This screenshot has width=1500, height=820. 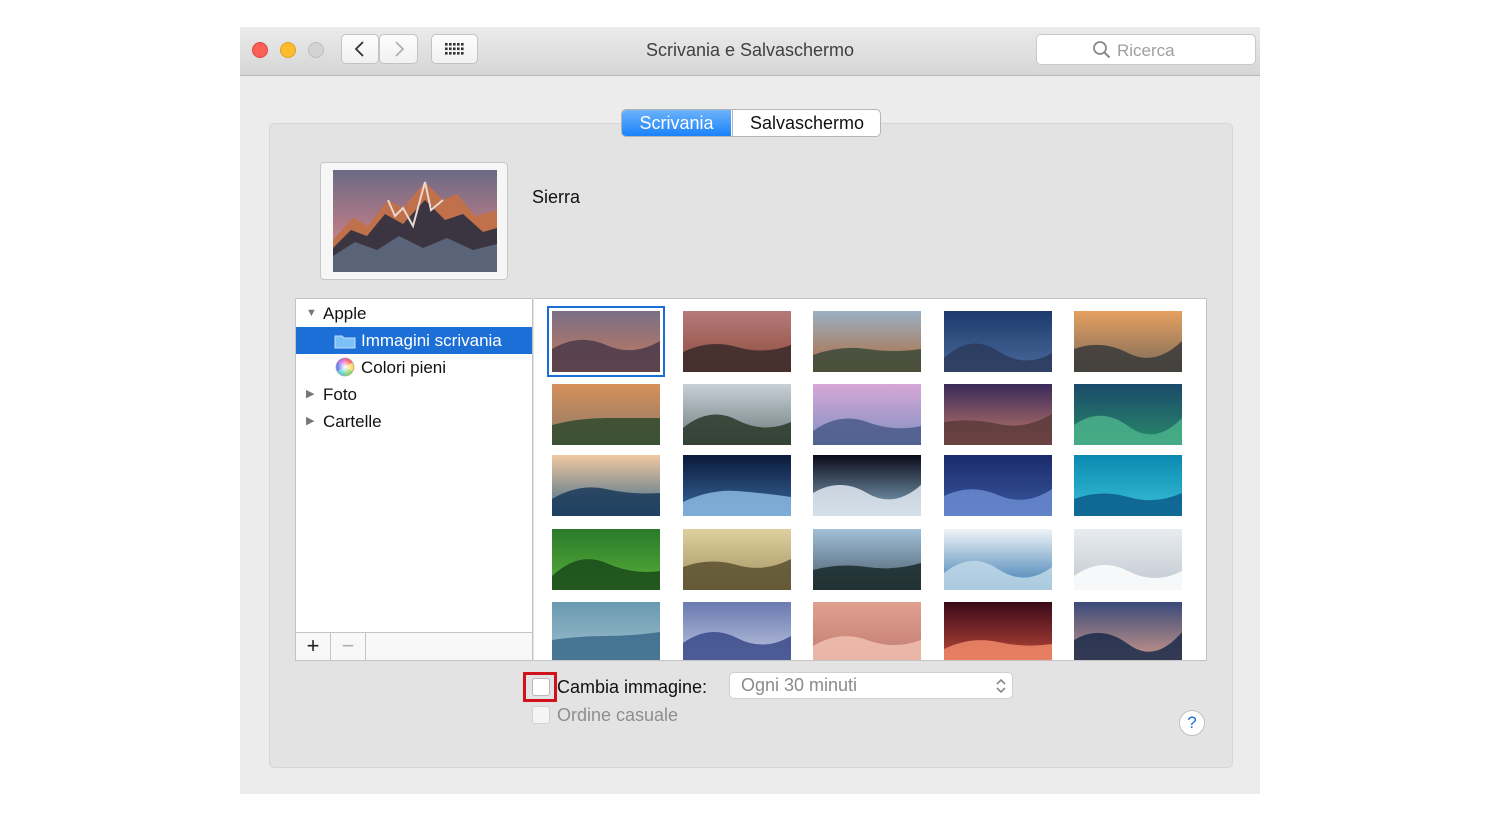 I want to click on color-wheel-icon, so click(x=345, y=367).